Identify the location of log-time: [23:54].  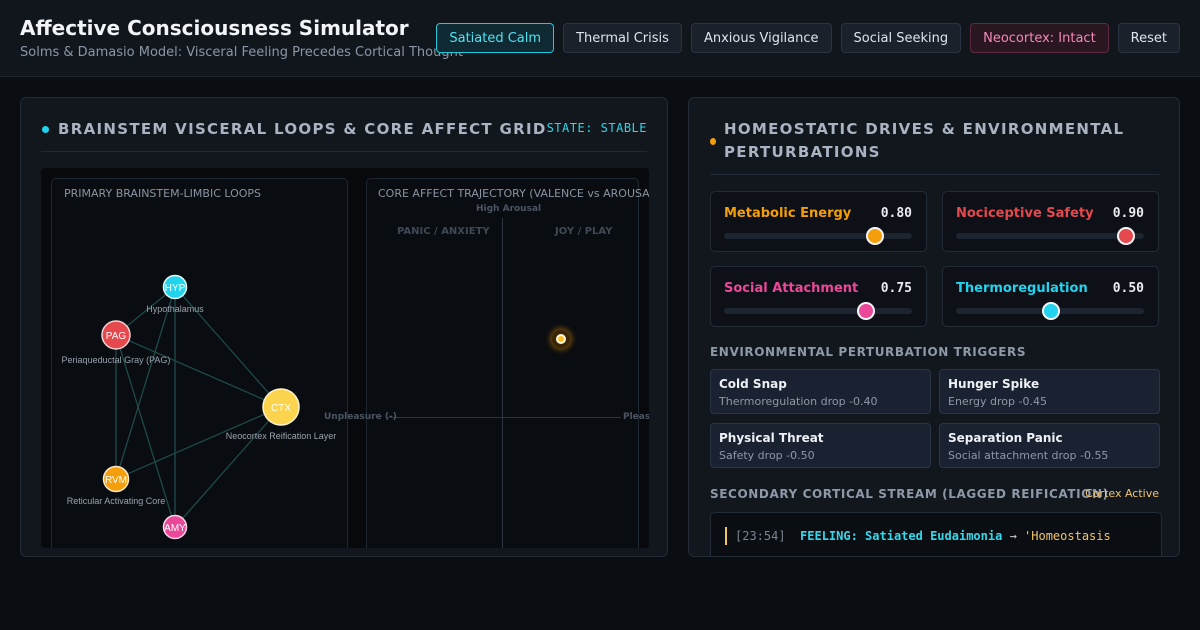
(760, 536).